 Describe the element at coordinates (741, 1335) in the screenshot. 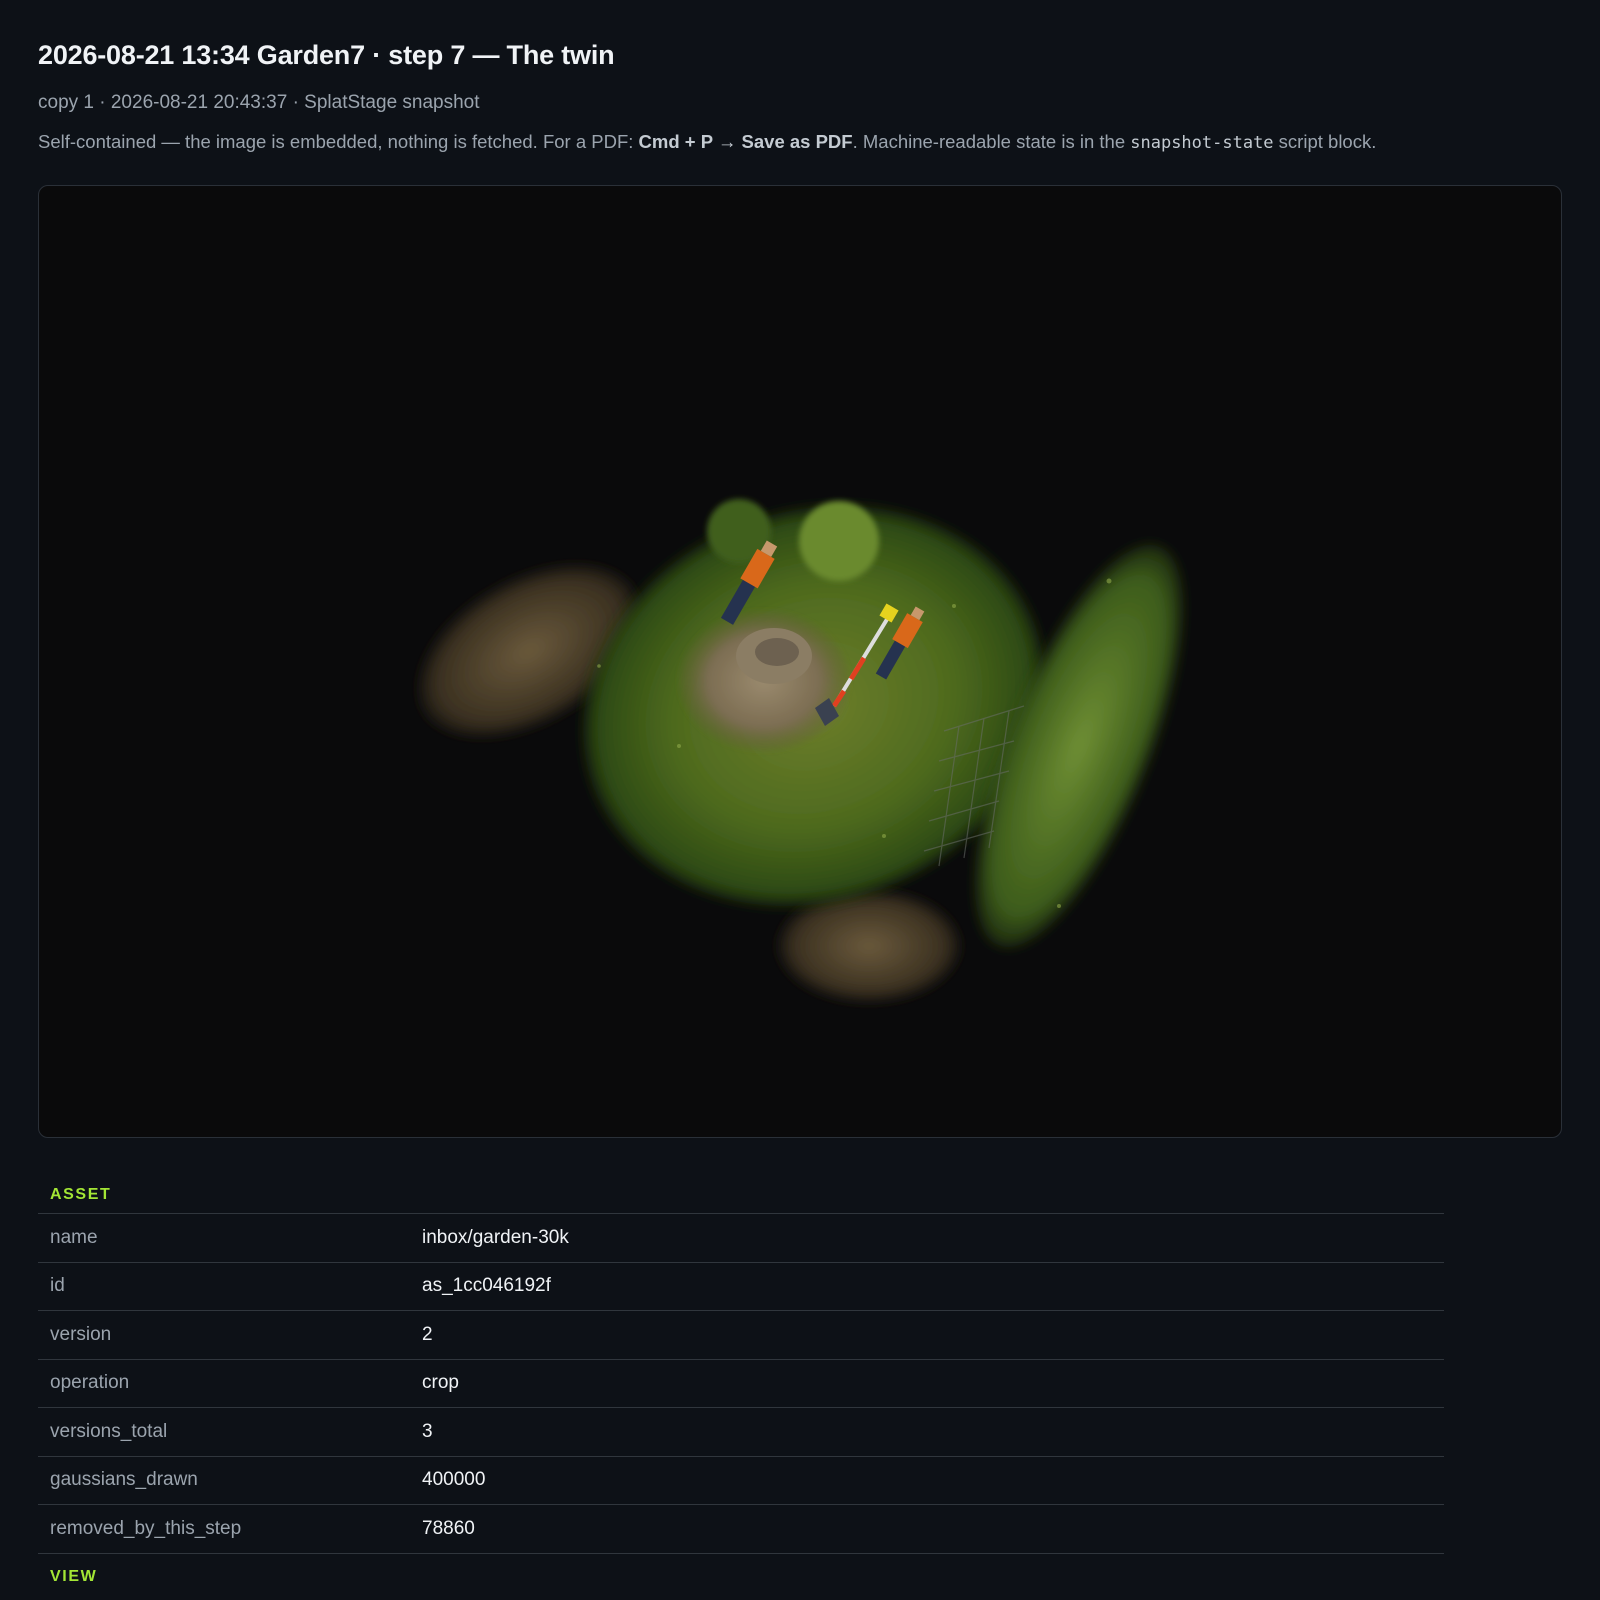

I see `asset-row-version: version 2` at that location.